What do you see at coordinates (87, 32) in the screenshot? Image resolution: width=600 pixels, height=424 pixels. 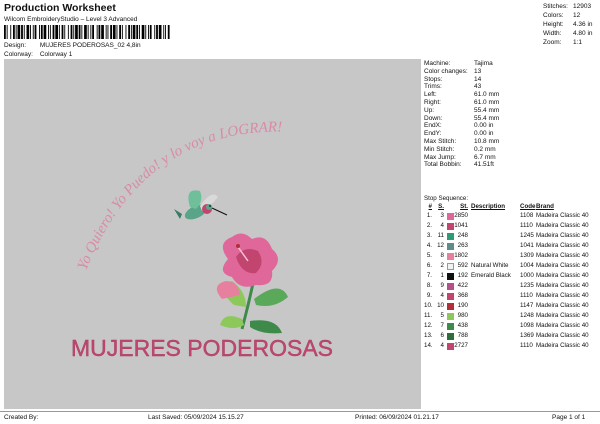 I see `barcode-image` at bounding box center [87, 32].